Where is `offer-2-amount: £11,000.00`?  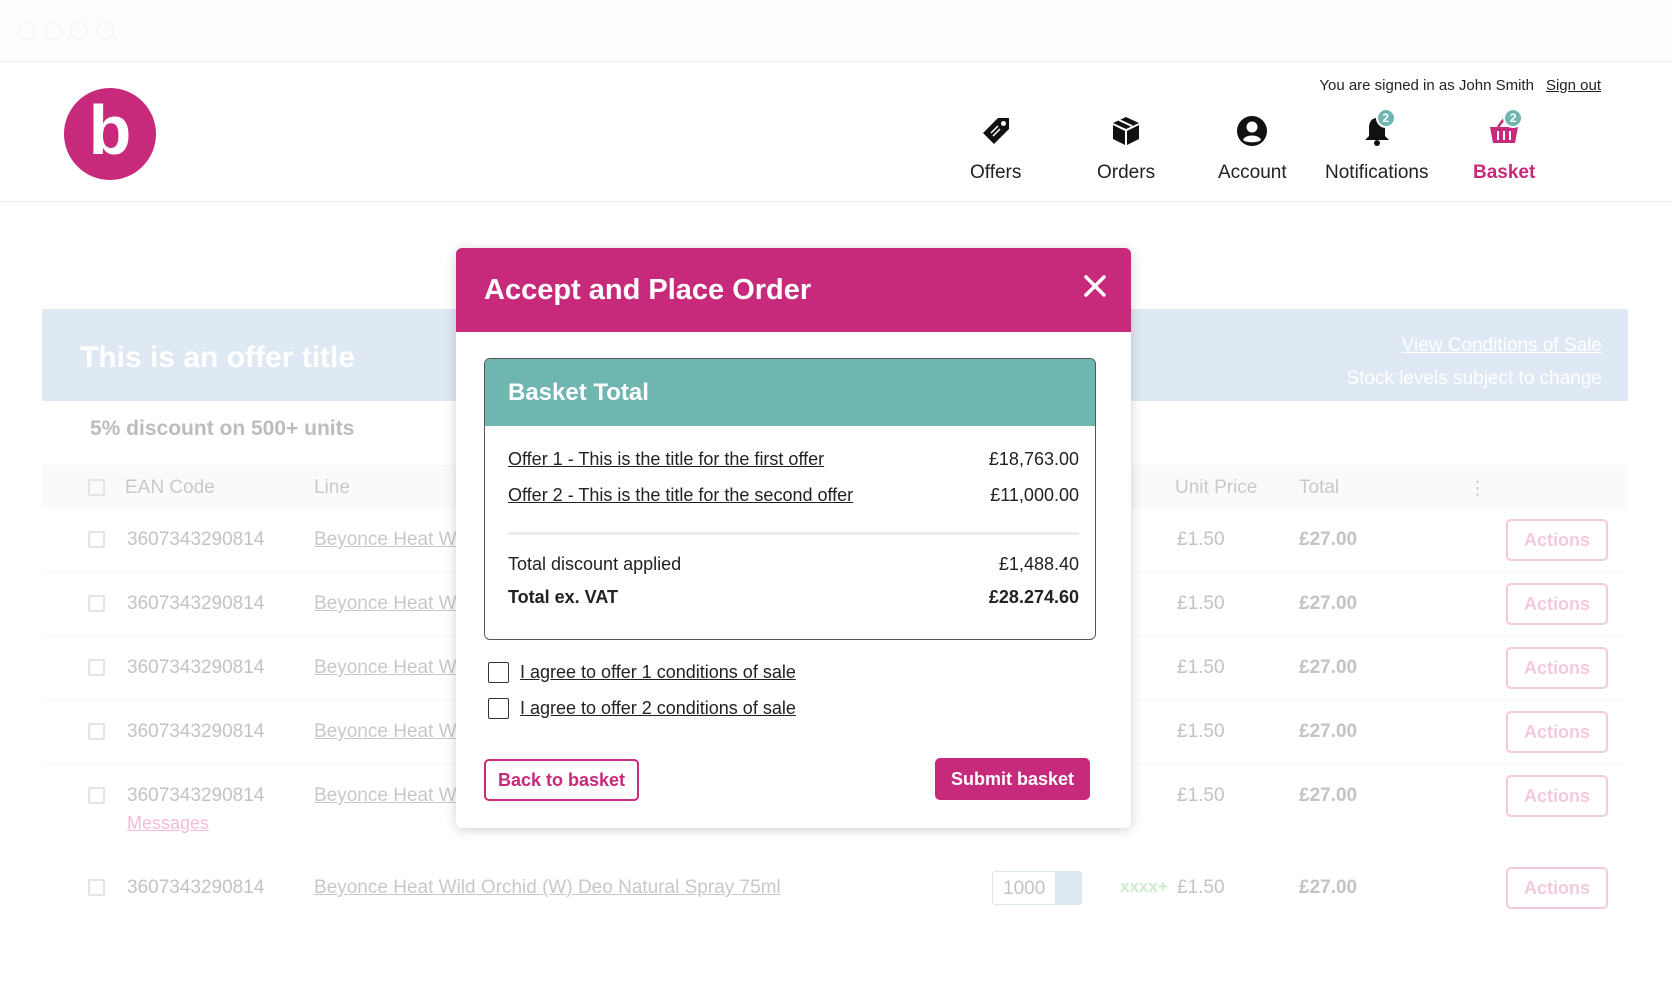 offer-2-amount: £11,000.00 is located at coordinates (1034, 495).